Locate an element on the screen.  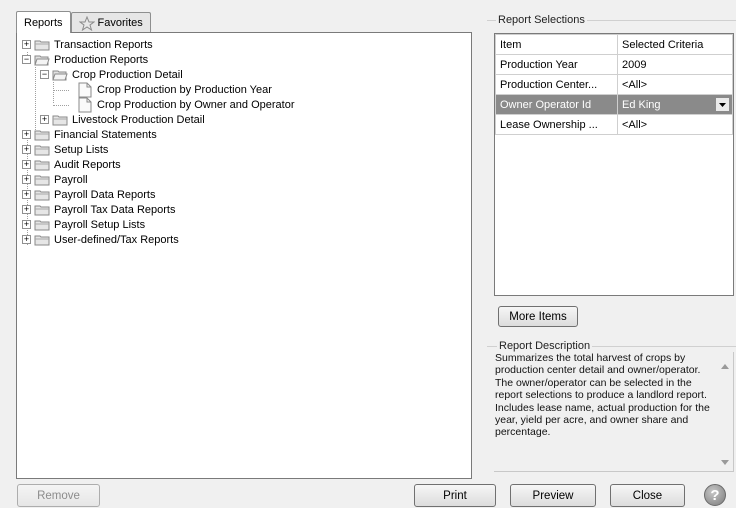
grid-header-row: Item Selected Criteria is located at coordinates (614, 44).